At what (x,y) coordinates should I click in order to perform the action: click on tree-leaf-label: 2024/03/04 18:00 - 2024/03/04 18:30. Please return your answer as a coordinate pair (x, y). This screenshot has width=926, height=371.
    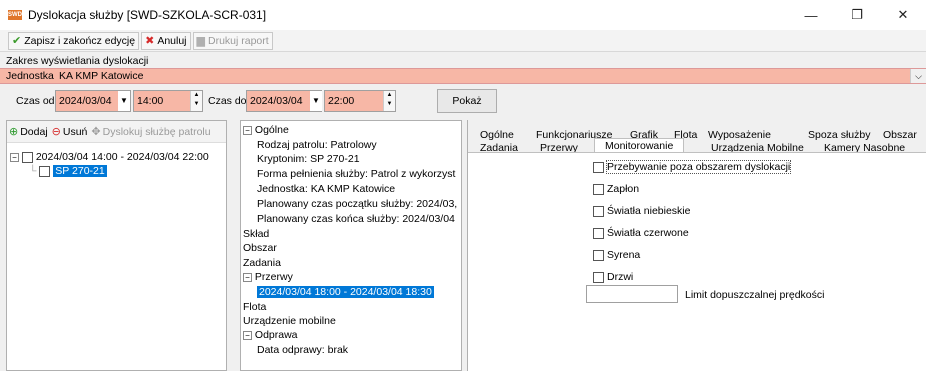
    Looking at the image, I should click on (345, 292).